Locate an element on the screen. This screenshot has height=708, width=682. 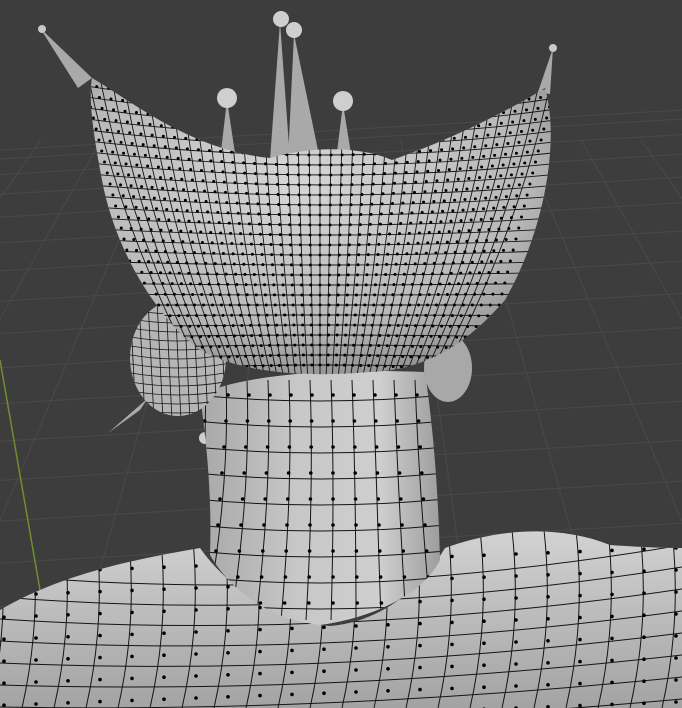
bone-jaw is located at coordinates (128, 415).